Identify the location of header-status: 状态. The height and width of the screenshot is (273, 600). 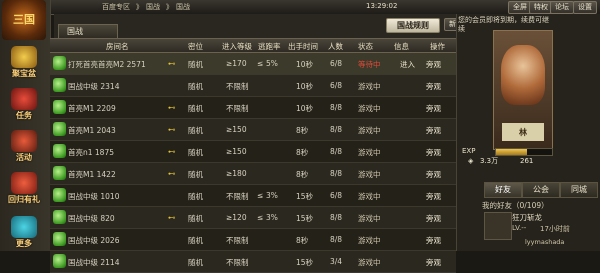
(365, 46).